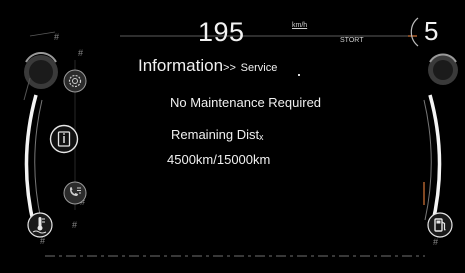 The width and height of the screenshot is (465, 273). What do you see at coordinates (352, 40) in the screenshot?
I see `drive-mode: STORT` at bounding box center [352, 40].